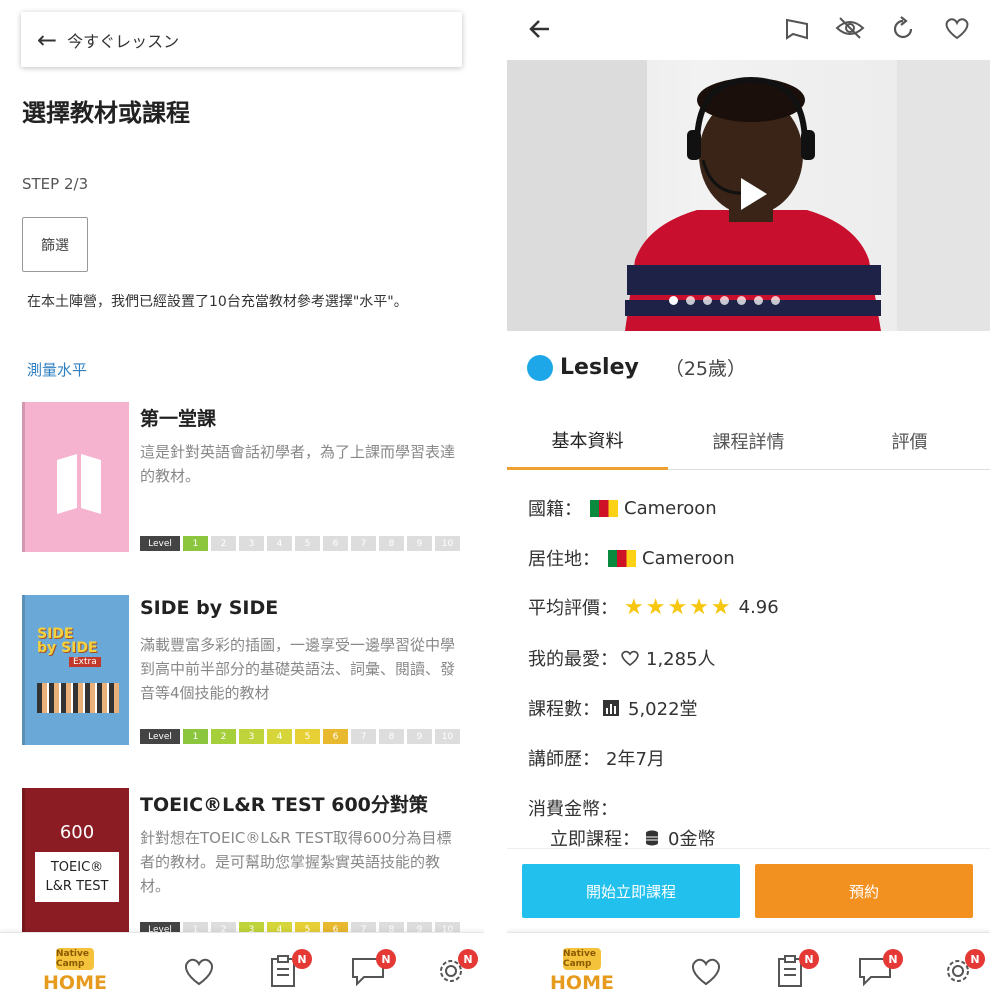 The width and height of the screenshot is (997, 1008). I want to click on step-indicator: STEP 2/3, so click(55, 184).